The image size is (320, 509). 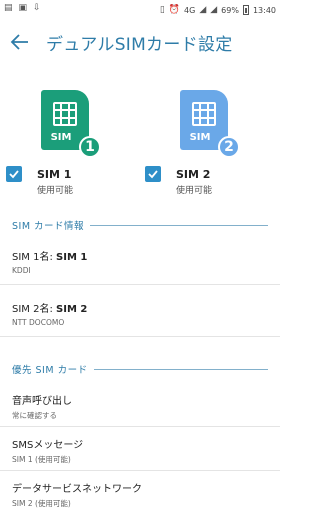 I want to click on signal-icon: ▤, so click(x=8, y=8).